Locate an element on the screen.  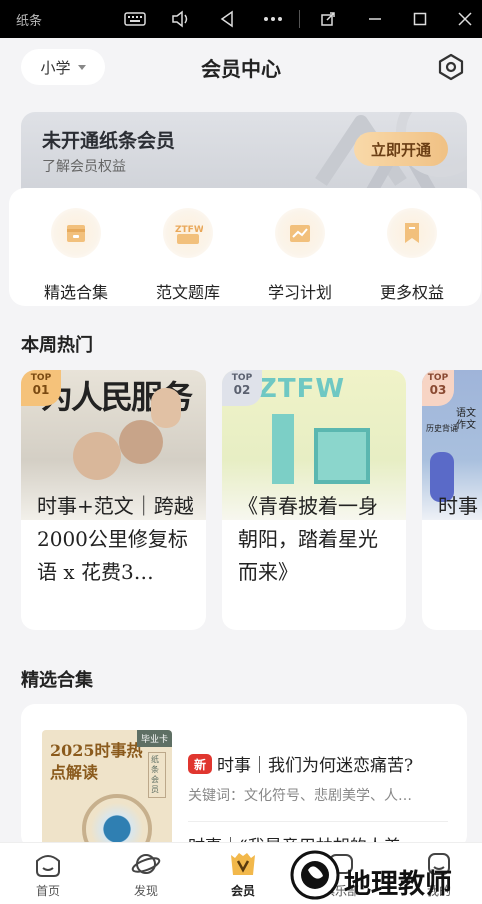
rank-badge-num: 03 is located at coordinates (438, 390).